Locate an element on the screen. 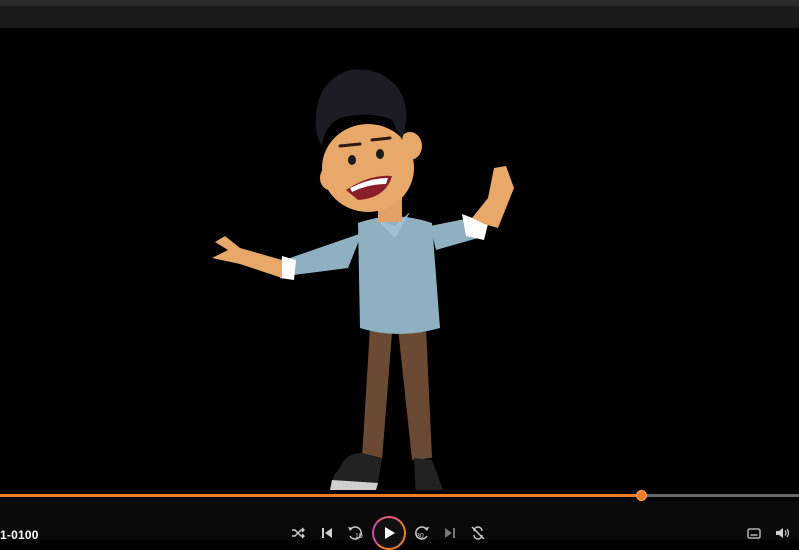 This screenshot has width=799, height=550. subtitles-icon is located at coordinates (754, 533).